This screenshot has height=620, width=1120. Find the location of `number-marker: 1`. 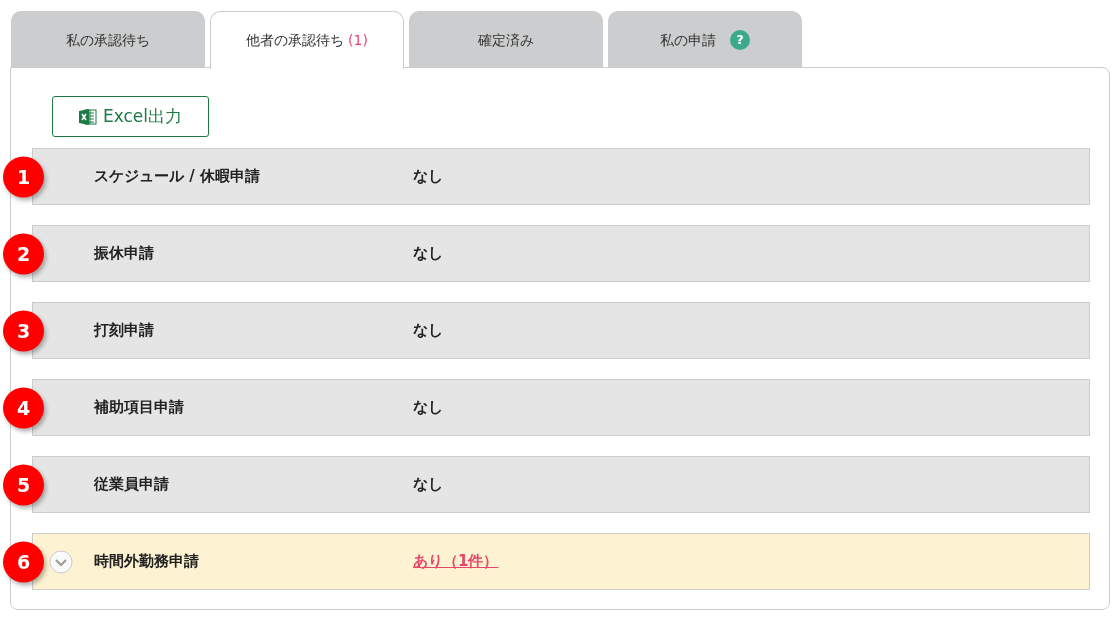

number-marker: 1 is located at coordinates (23, 176).